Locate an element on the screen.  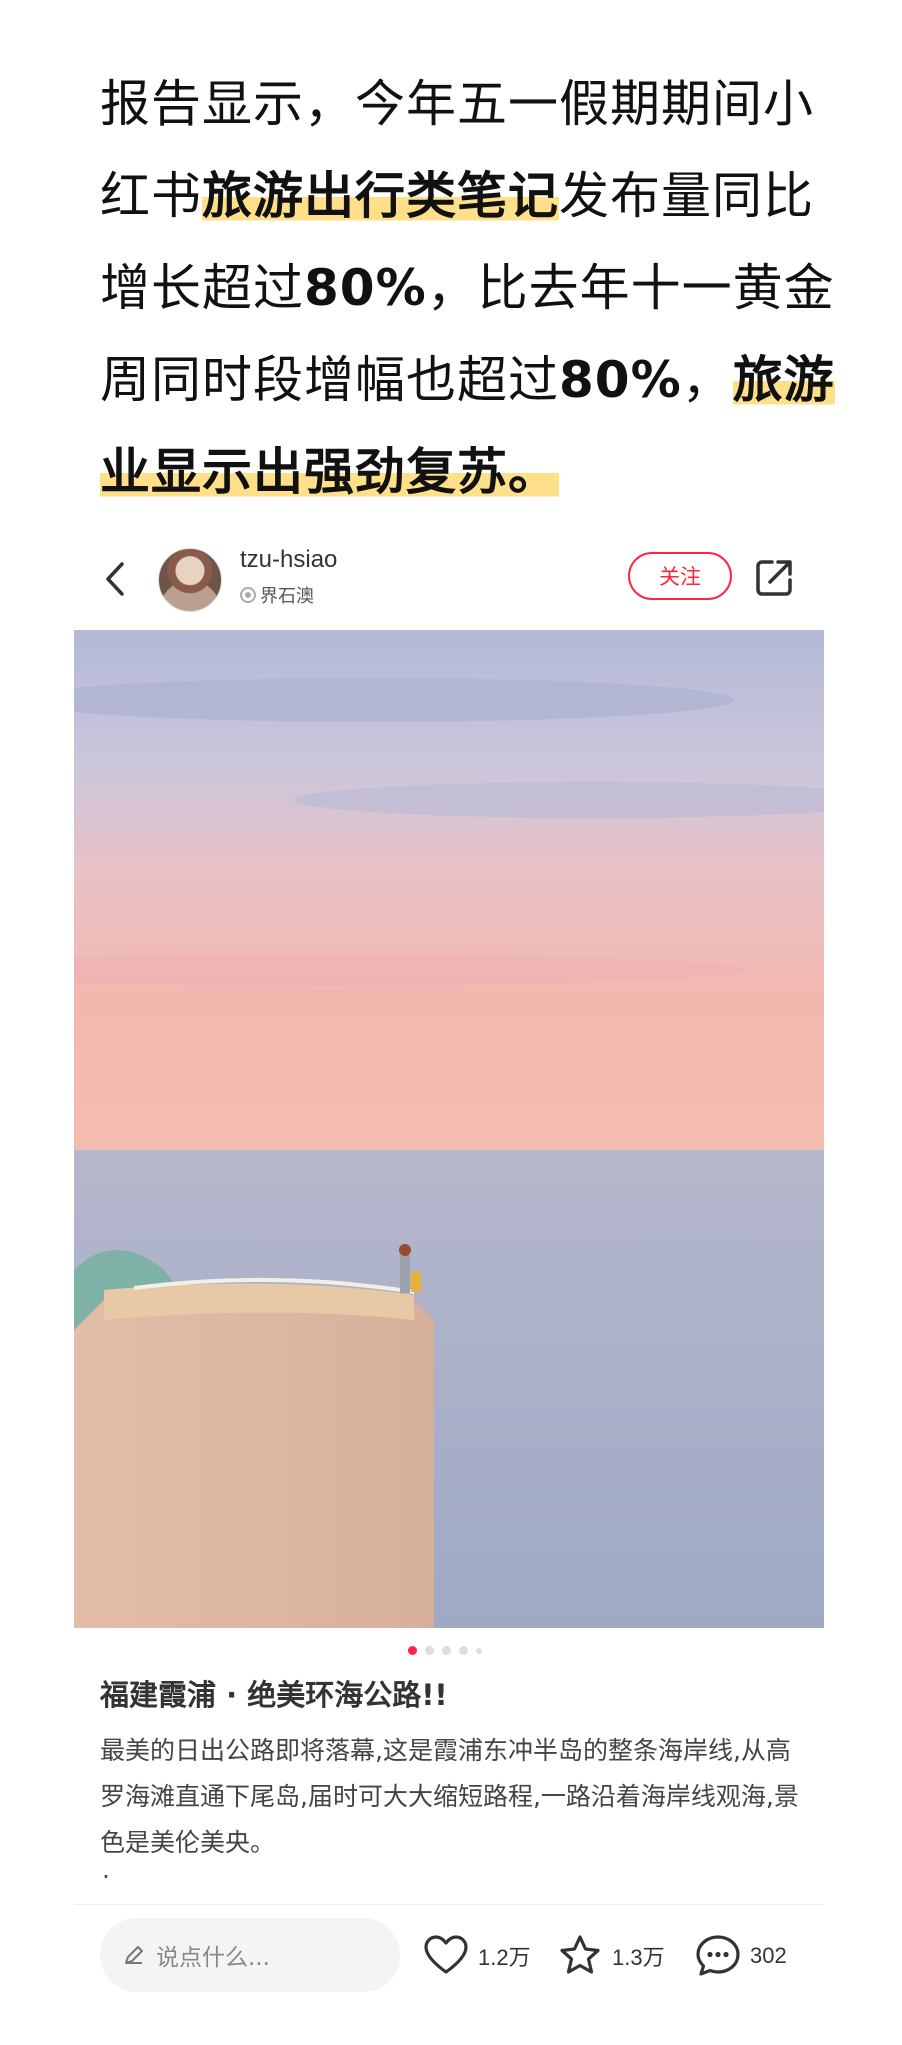
headline-text: 增长超过 is located at coordinates (202, 288).